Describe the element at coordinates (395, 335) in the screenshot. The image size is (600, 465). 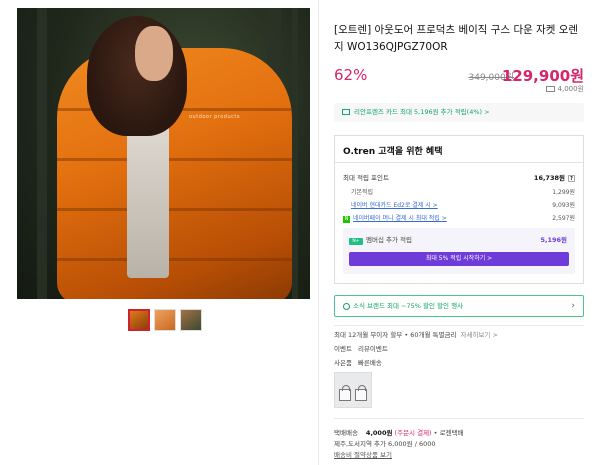
I see `installment-text: 최대 12개월 무이자 할부 • 60개월 특별금리` at that location.